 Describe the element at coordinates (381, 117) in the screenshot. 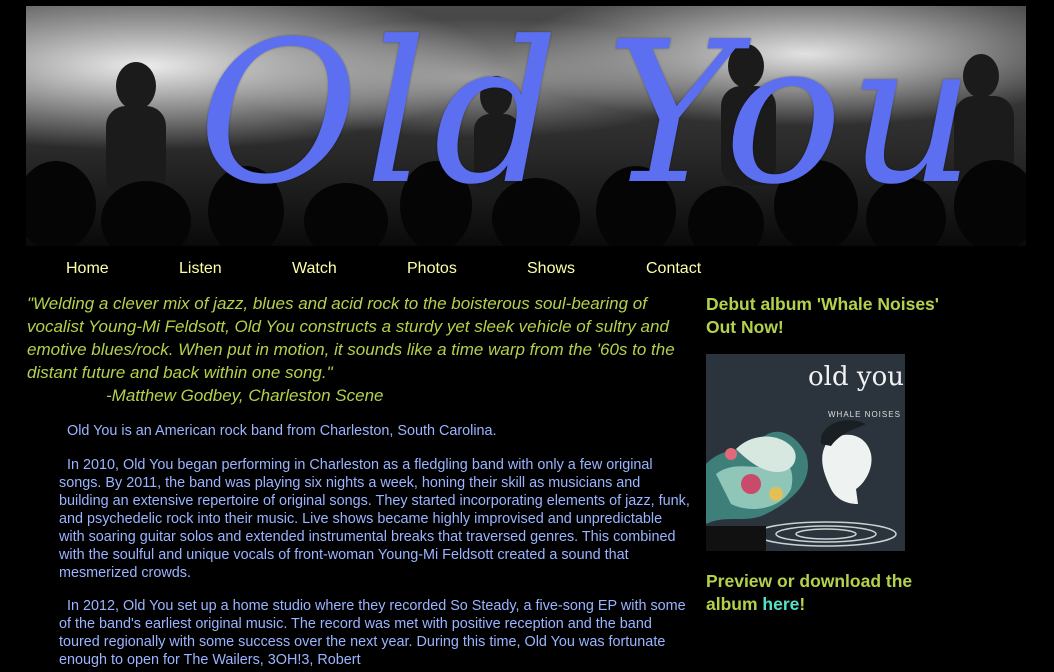

I see `band-title-old: Old` at that location.